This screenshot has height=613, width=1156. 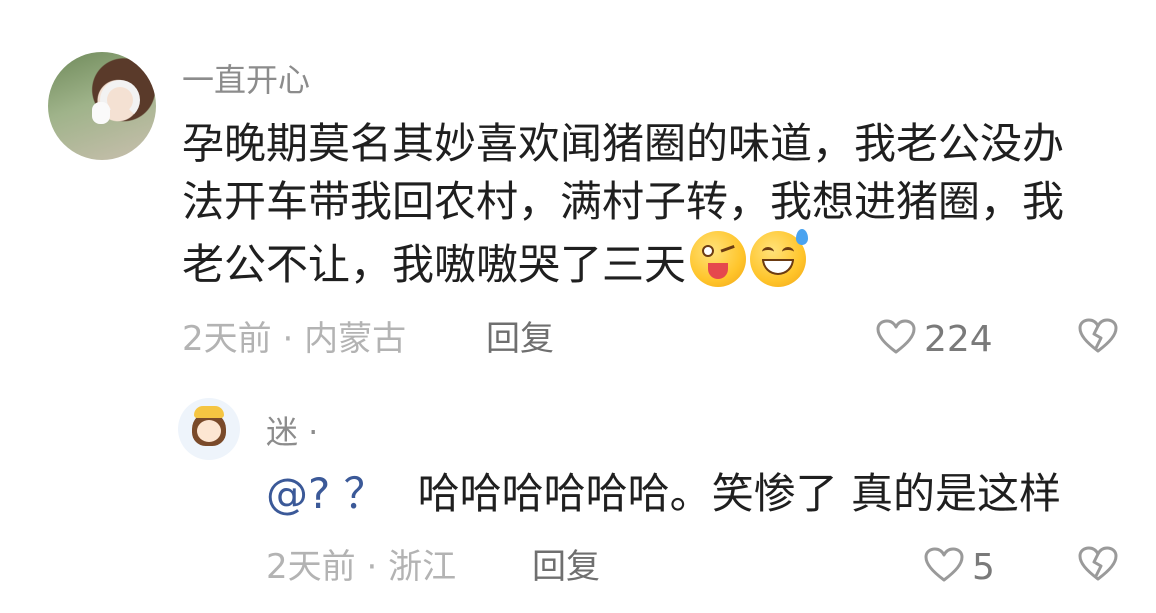 I want to click on headphone-ear-shape, so click(x=101, y=113).